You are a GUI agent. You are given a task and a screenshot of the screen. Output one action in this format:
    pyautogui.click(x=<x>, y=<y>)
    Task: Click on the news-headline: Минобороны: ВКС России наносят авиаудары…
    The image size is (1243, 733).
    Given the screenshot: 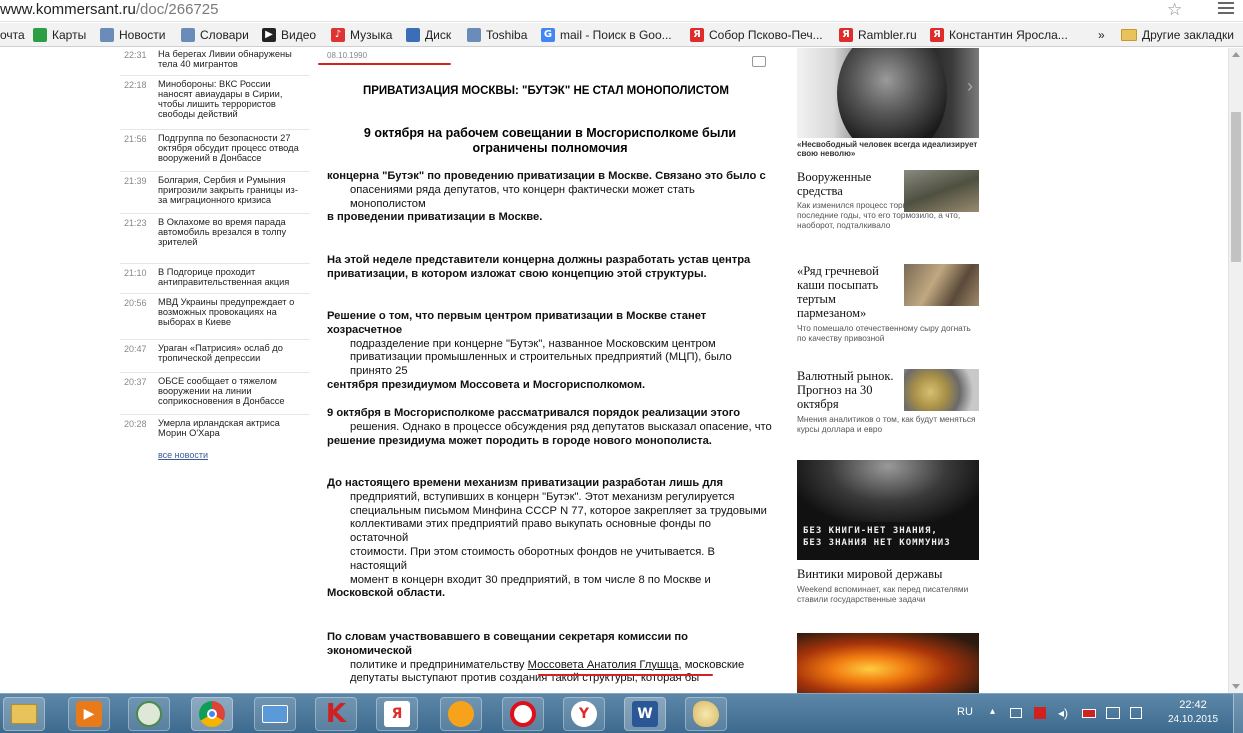 What is the action you would take?
    pyautogui.click(x=232, y=99)
    